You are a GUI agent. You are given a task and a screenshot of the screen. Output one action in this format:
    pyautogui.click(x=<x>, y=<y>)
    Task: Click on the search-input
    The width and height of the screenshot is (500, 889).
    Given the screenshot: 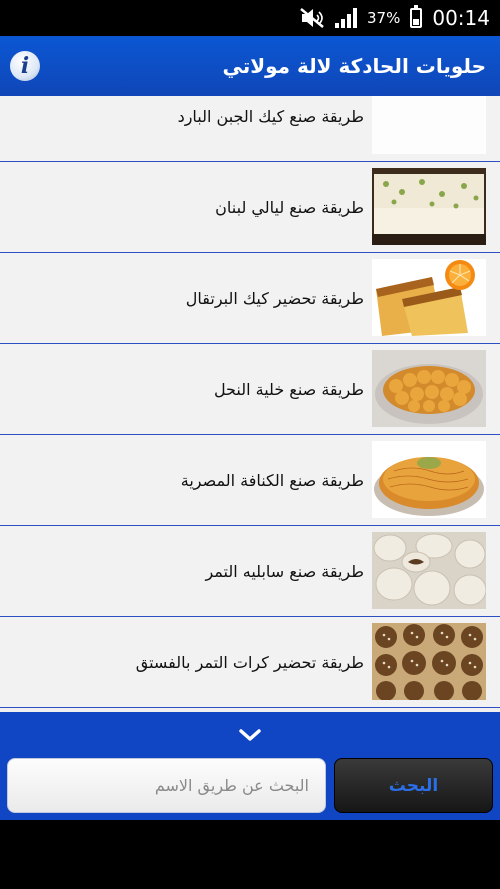 What is the action you would take?
    pyautogui.click(x=166, y=785)
    